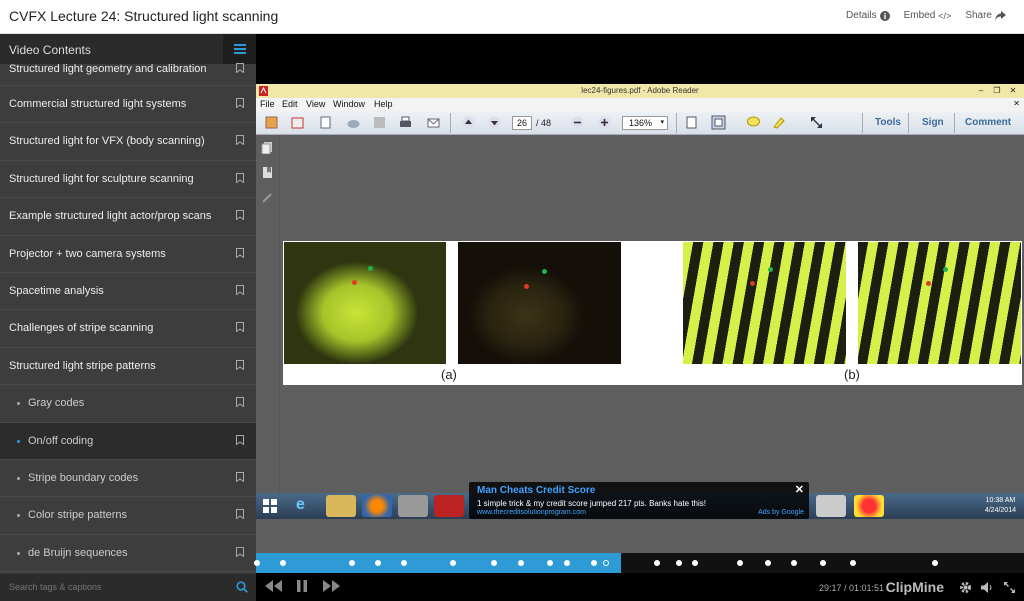  I want to click on signature-icon, so click(267, 197).